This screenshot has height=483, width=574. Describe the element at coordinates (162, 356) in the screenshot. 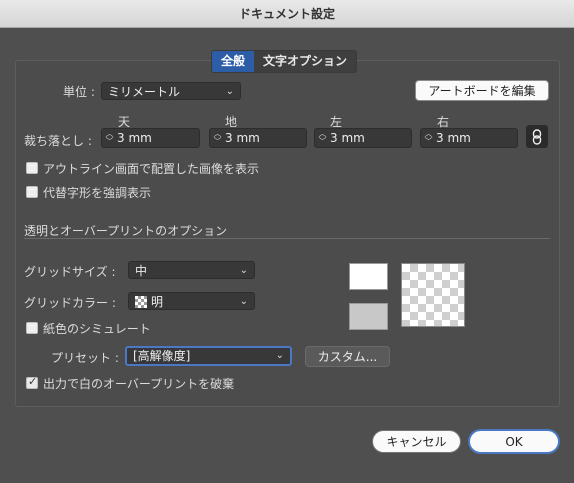

I see `preset-value: [高解像度]` at that location.